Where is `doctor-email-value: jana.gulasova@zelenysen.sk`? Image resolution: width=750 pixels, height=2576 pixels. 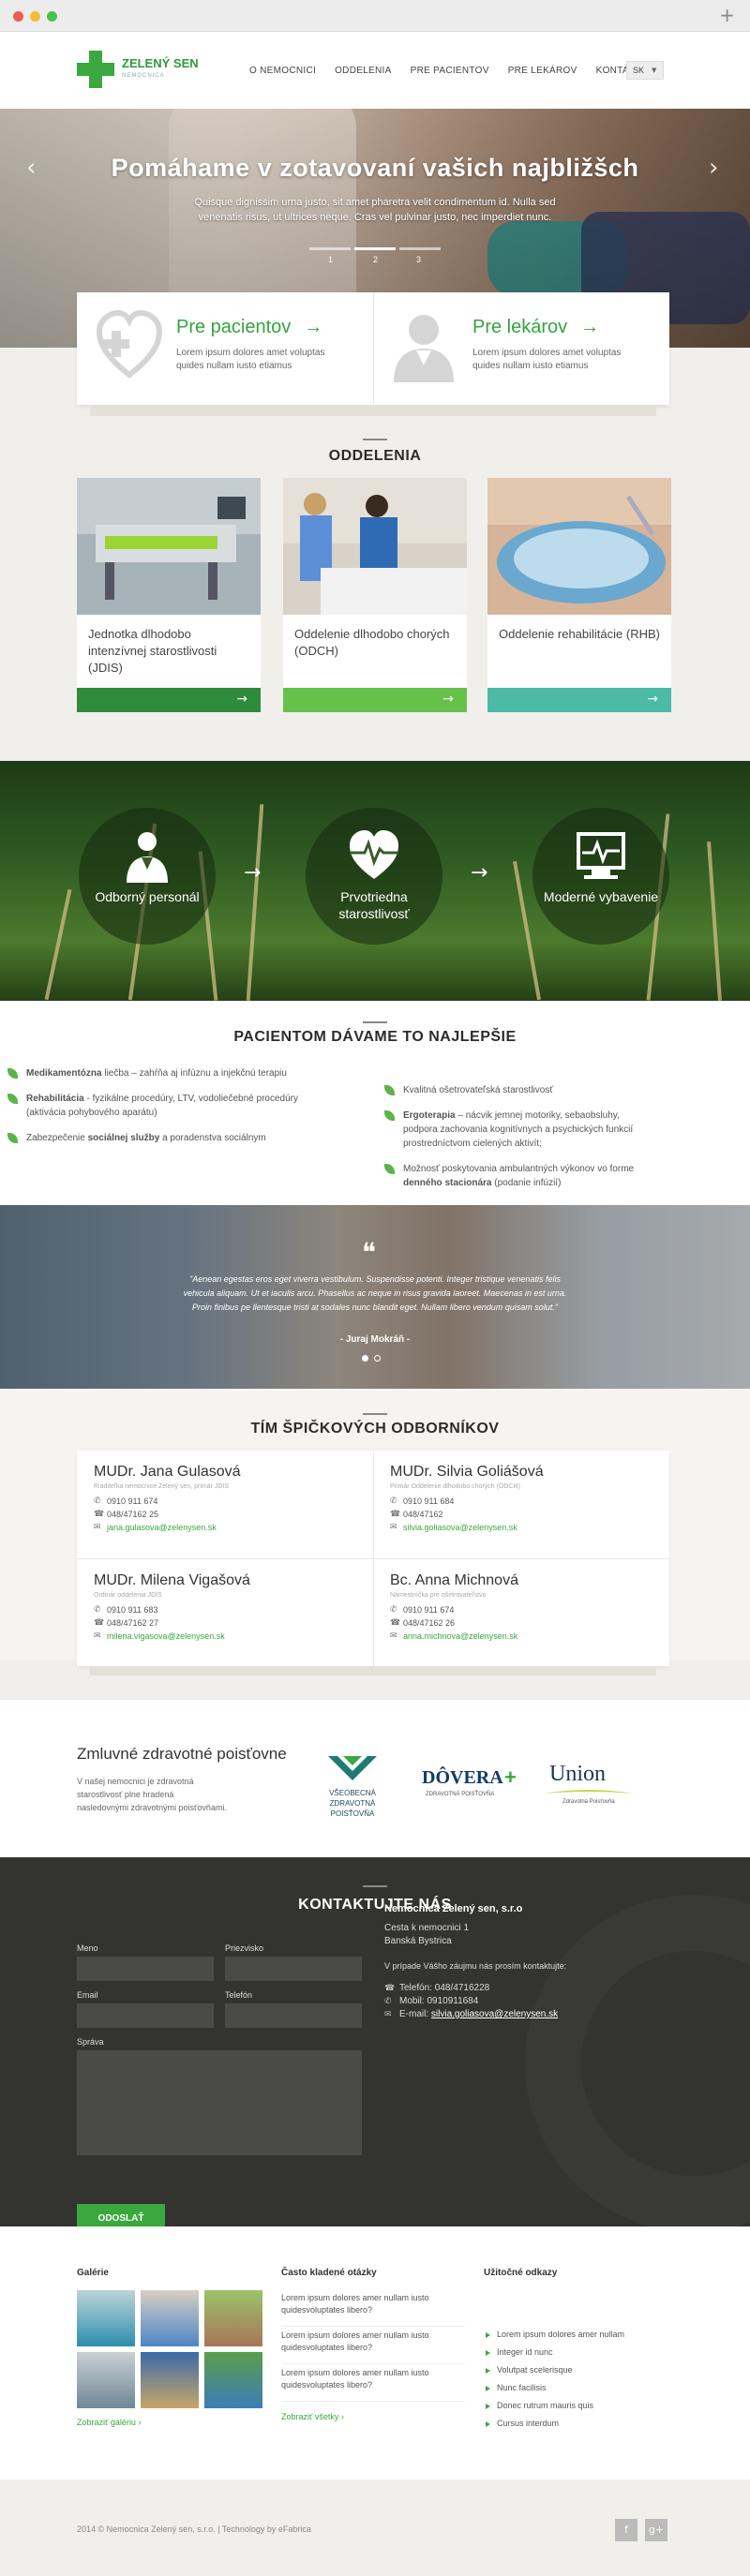 doctor-email-value: jana.gulasova@zelenysen.sk is located at coordinates (162, 1527).